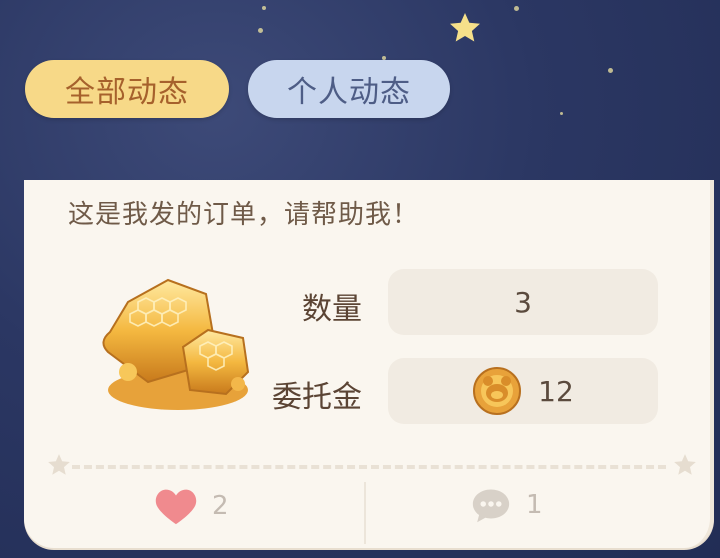  Describe the element at coordinates (523, 391) in the screenshot. I see `reward-value-box: 12` at that location.